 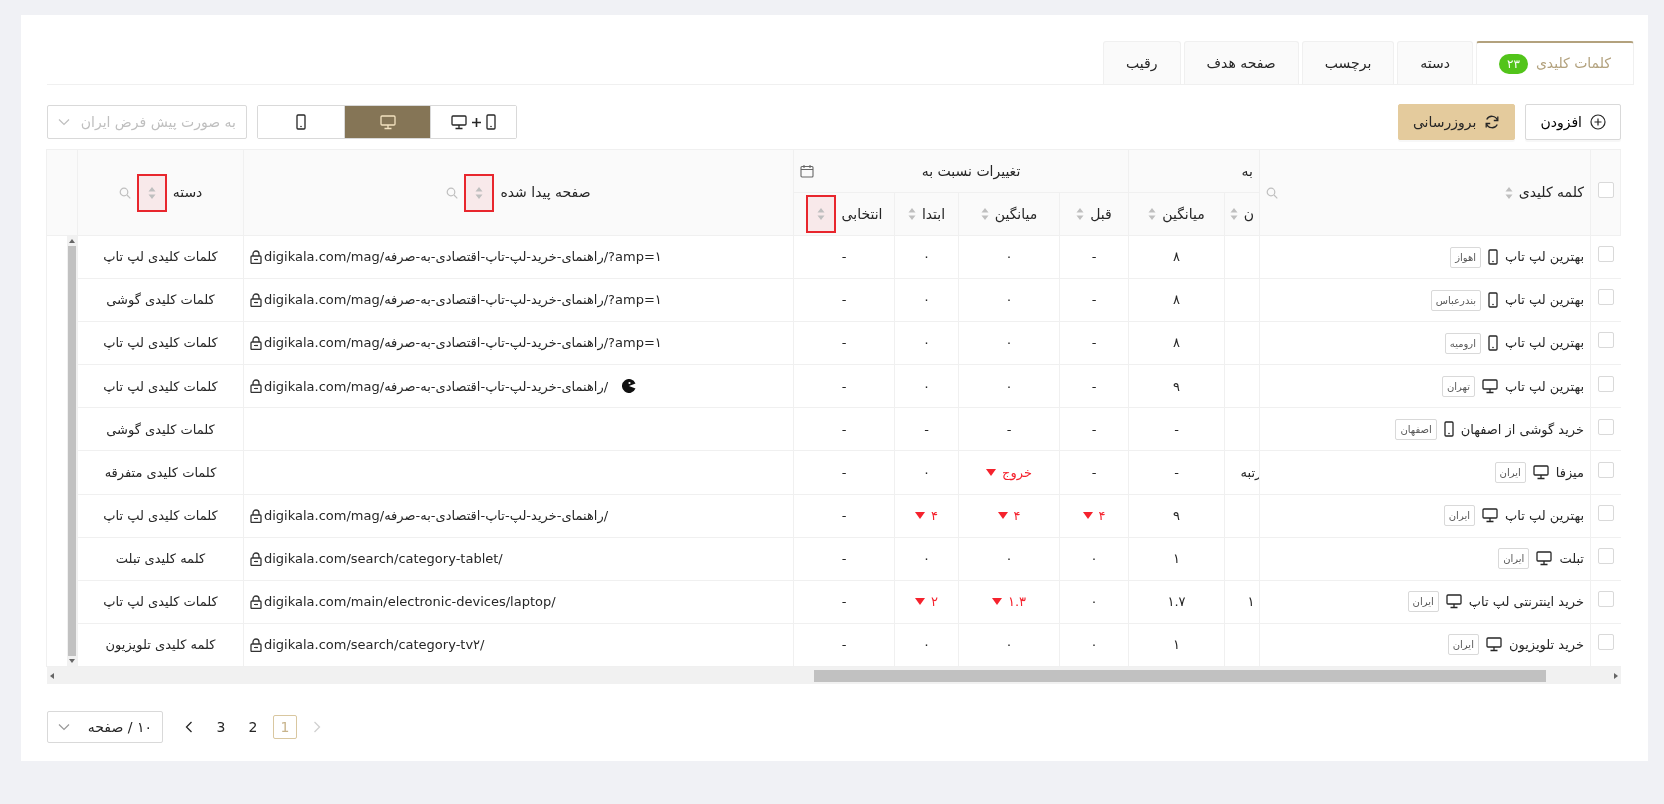 I want to click on tab: رقیب, so click(x=1142, y=62).